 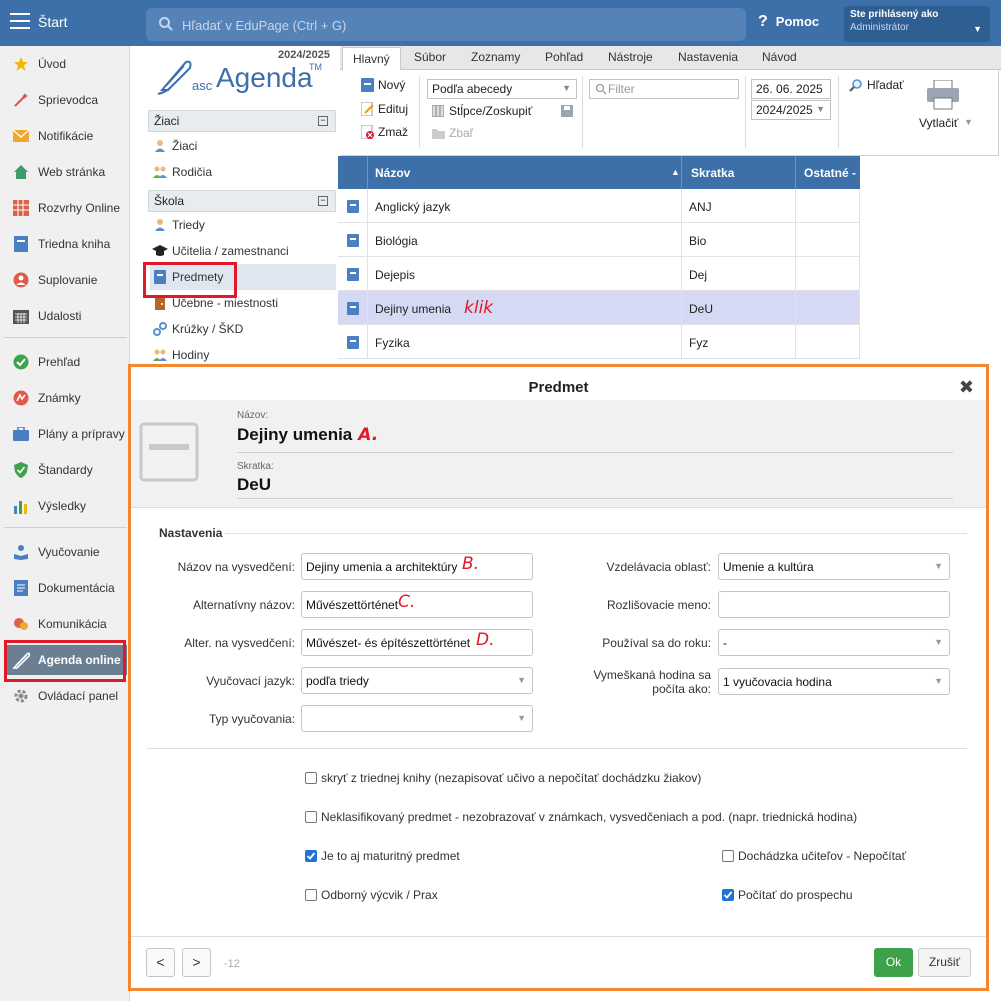 I want to click on nav-item-rodicia: Rodičia, so click(x=243, y=172).